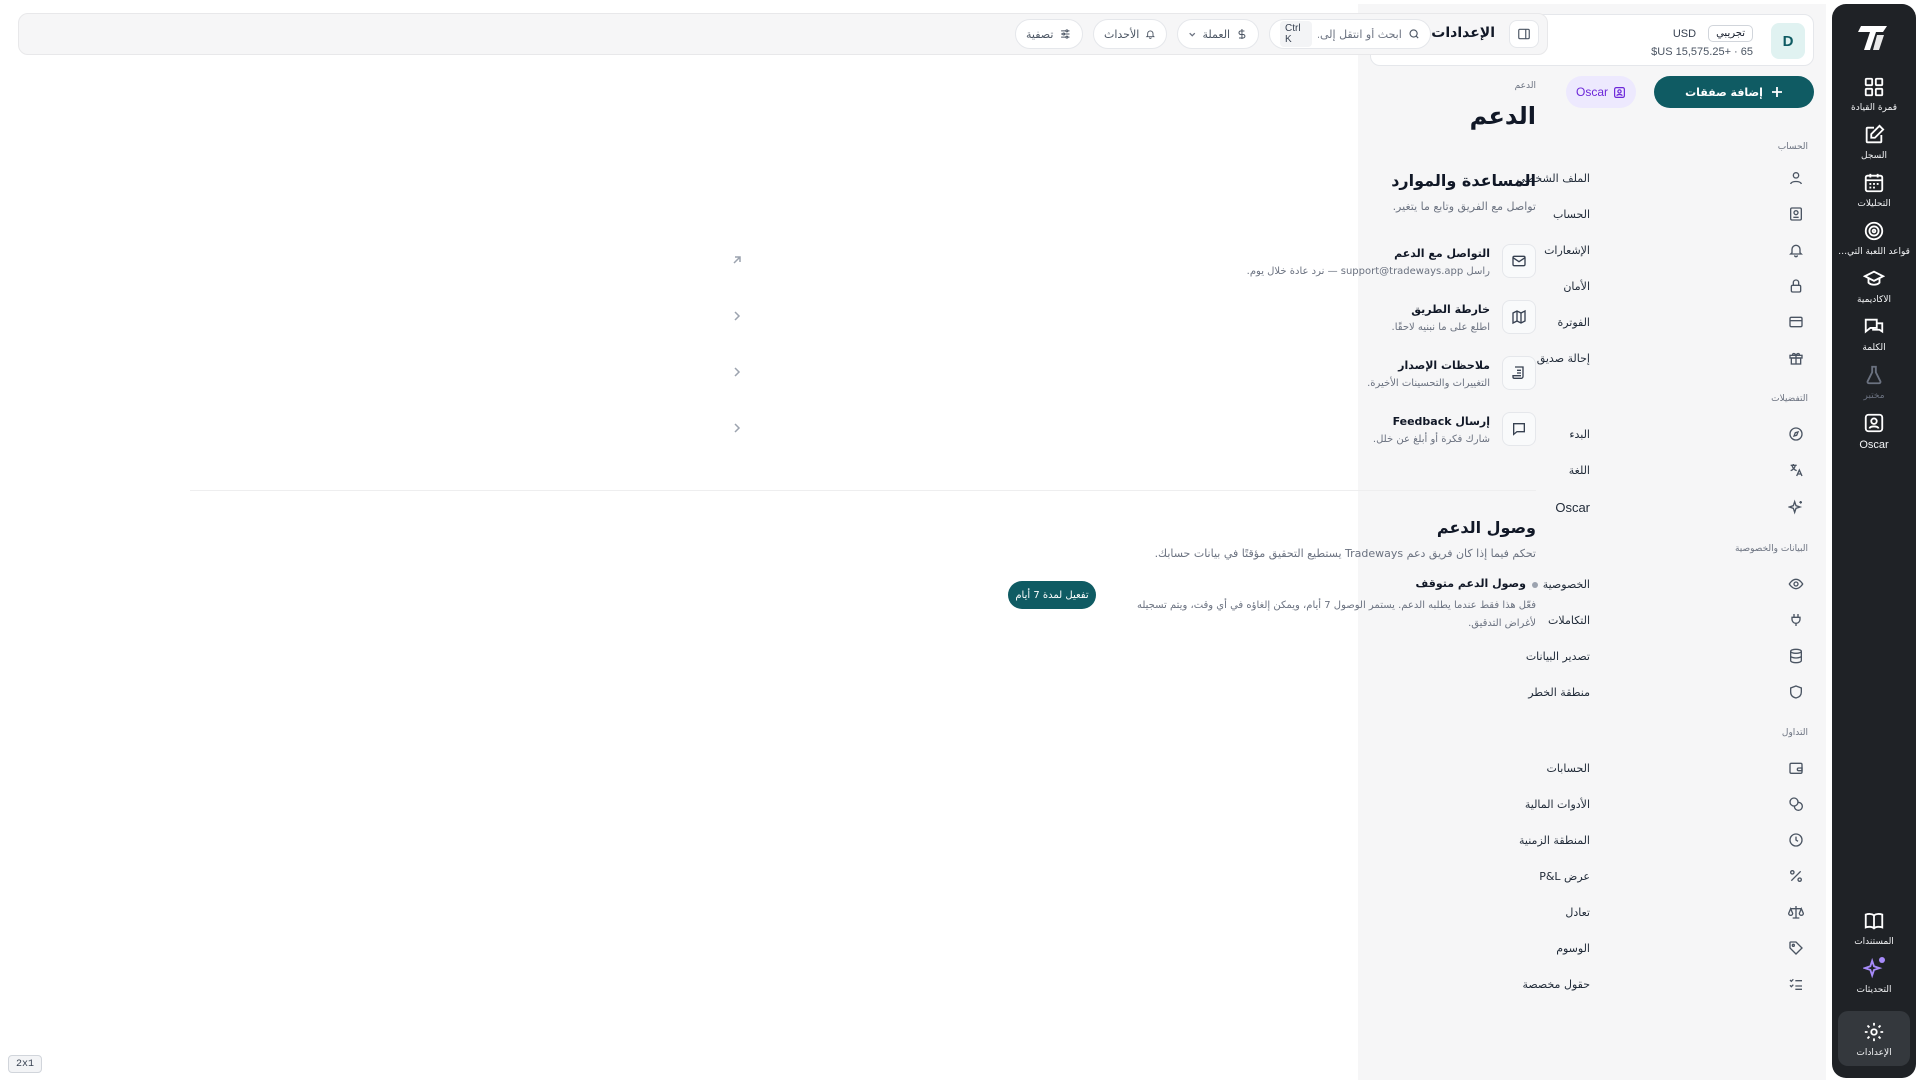  I want to click on rail-item-docs: المستندات, so click(1874, 928).